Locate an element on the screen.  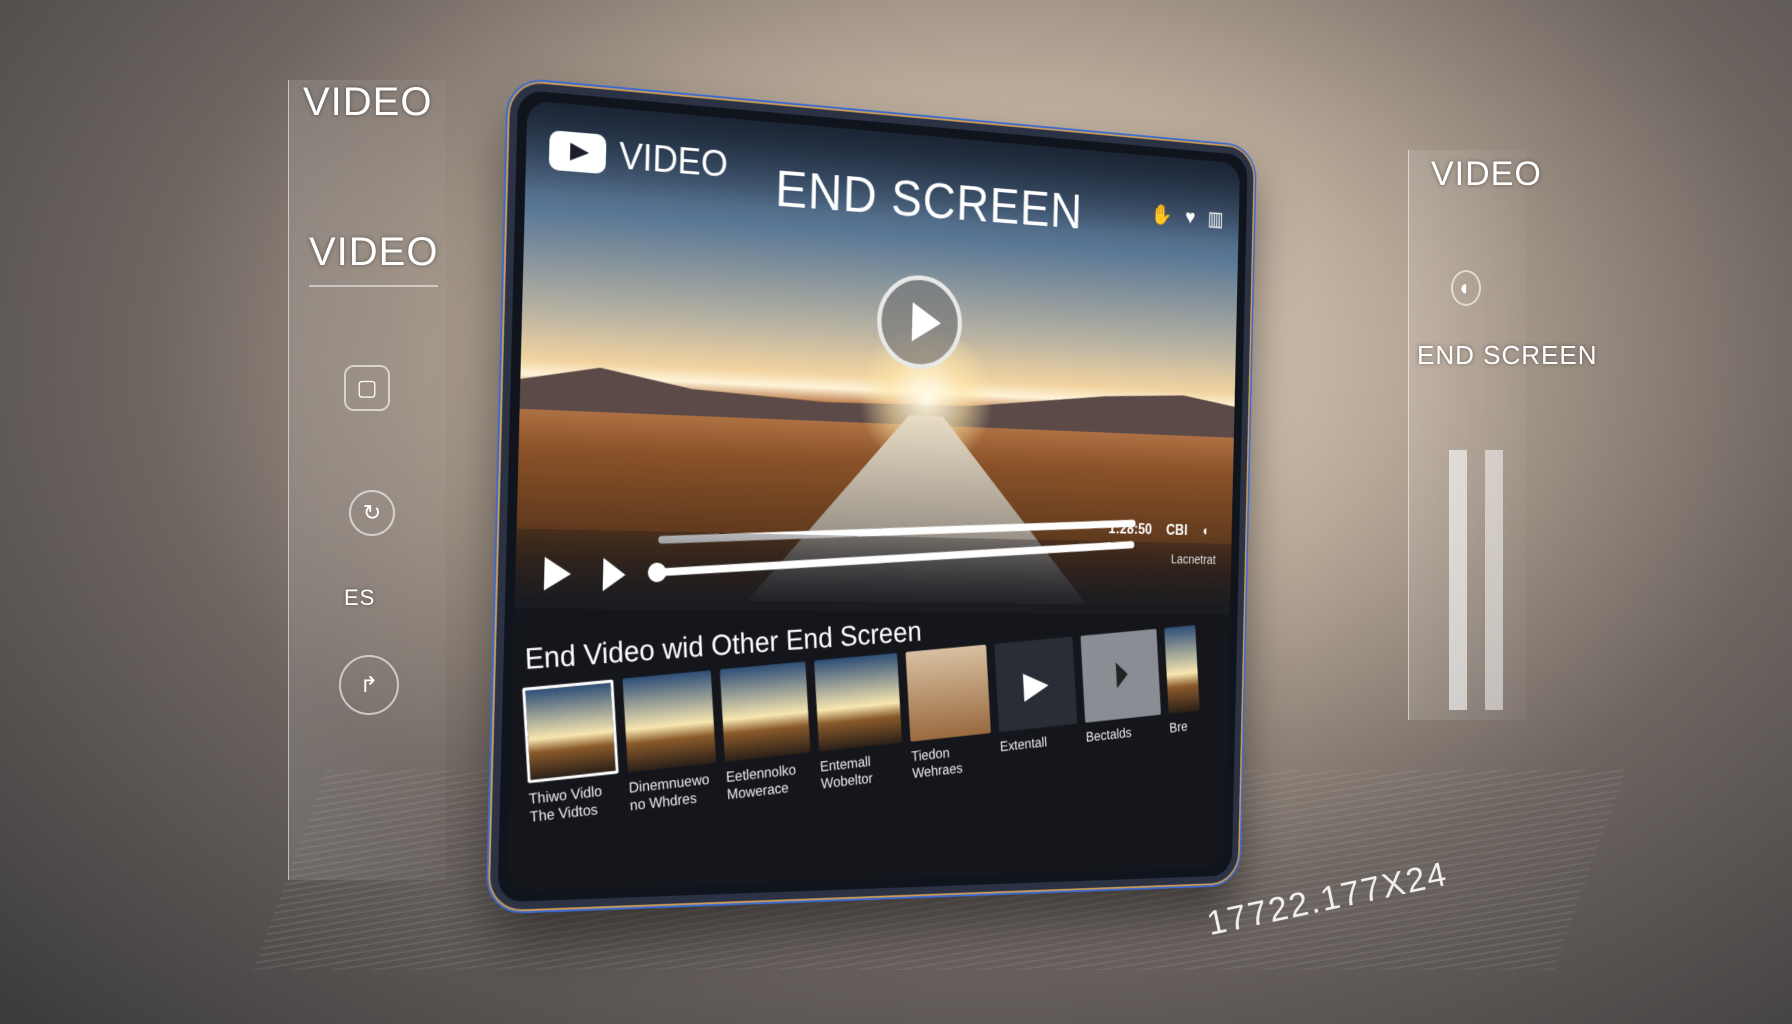
item-caption: Entemall Wobeltor is located at coordinates (846, 773).